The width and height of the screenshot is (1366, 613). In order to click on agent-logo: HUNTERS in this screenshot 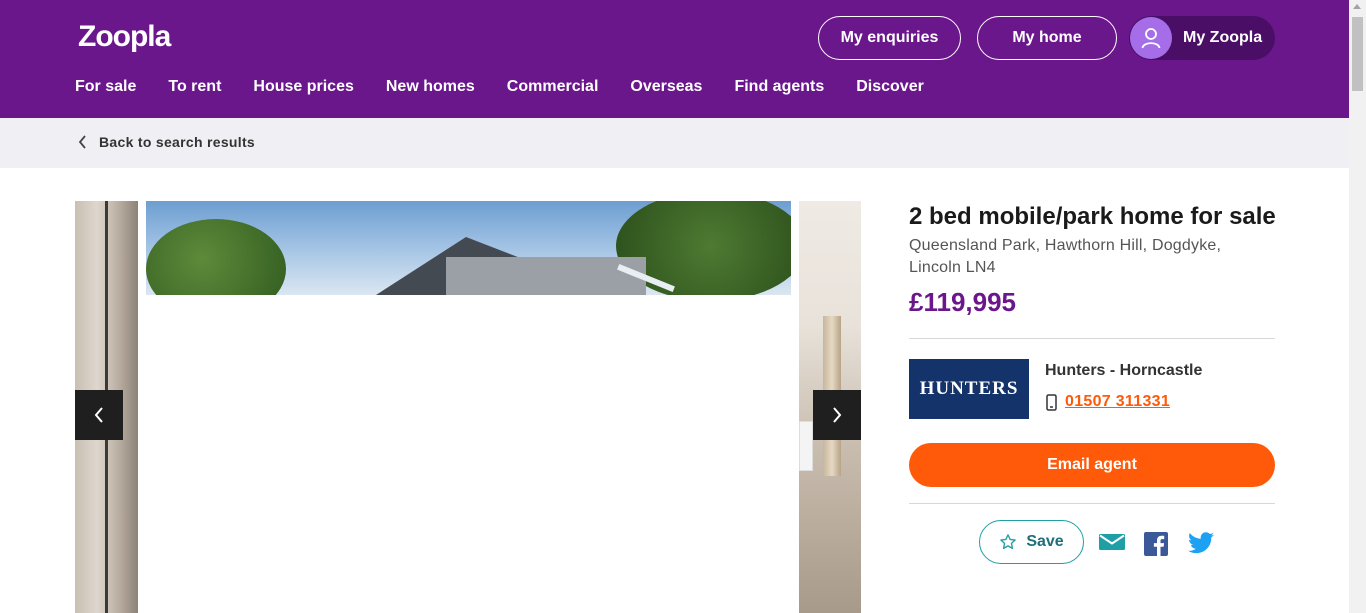, I will do `click(969, 389)`.